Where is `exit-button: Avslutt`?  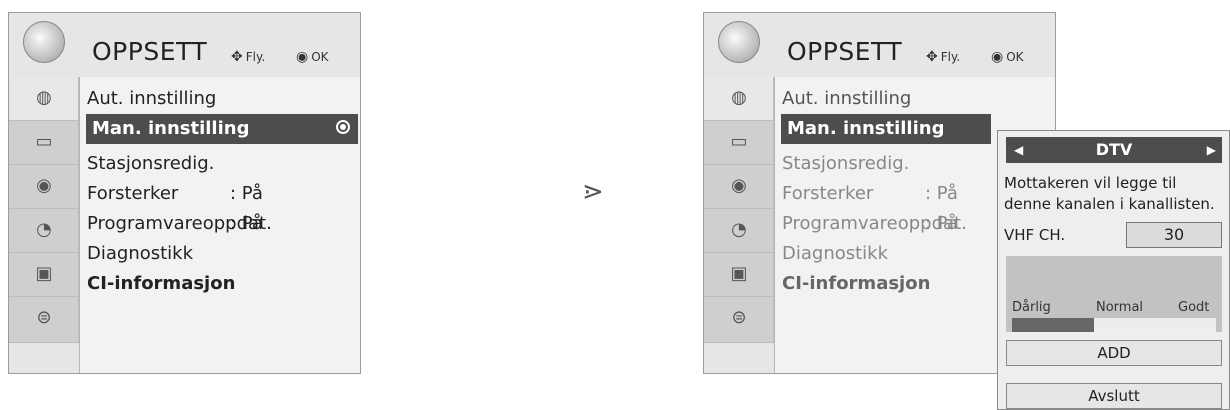 exit-button: Avslutt is located at coordinates (1114, 396).